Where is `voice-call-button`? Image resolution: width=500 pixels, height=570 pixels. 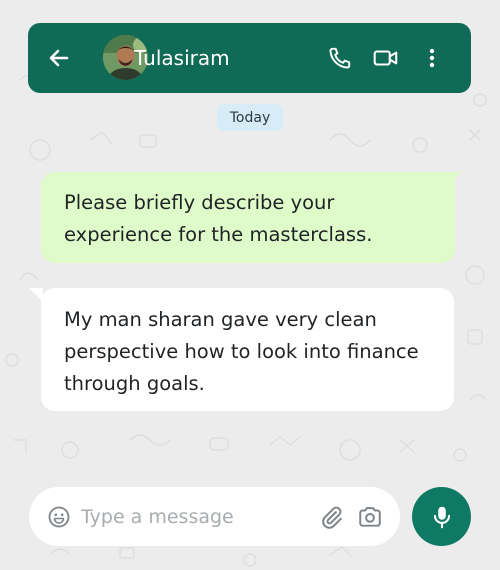 voice-call-button is located at coordinates (340, 58).